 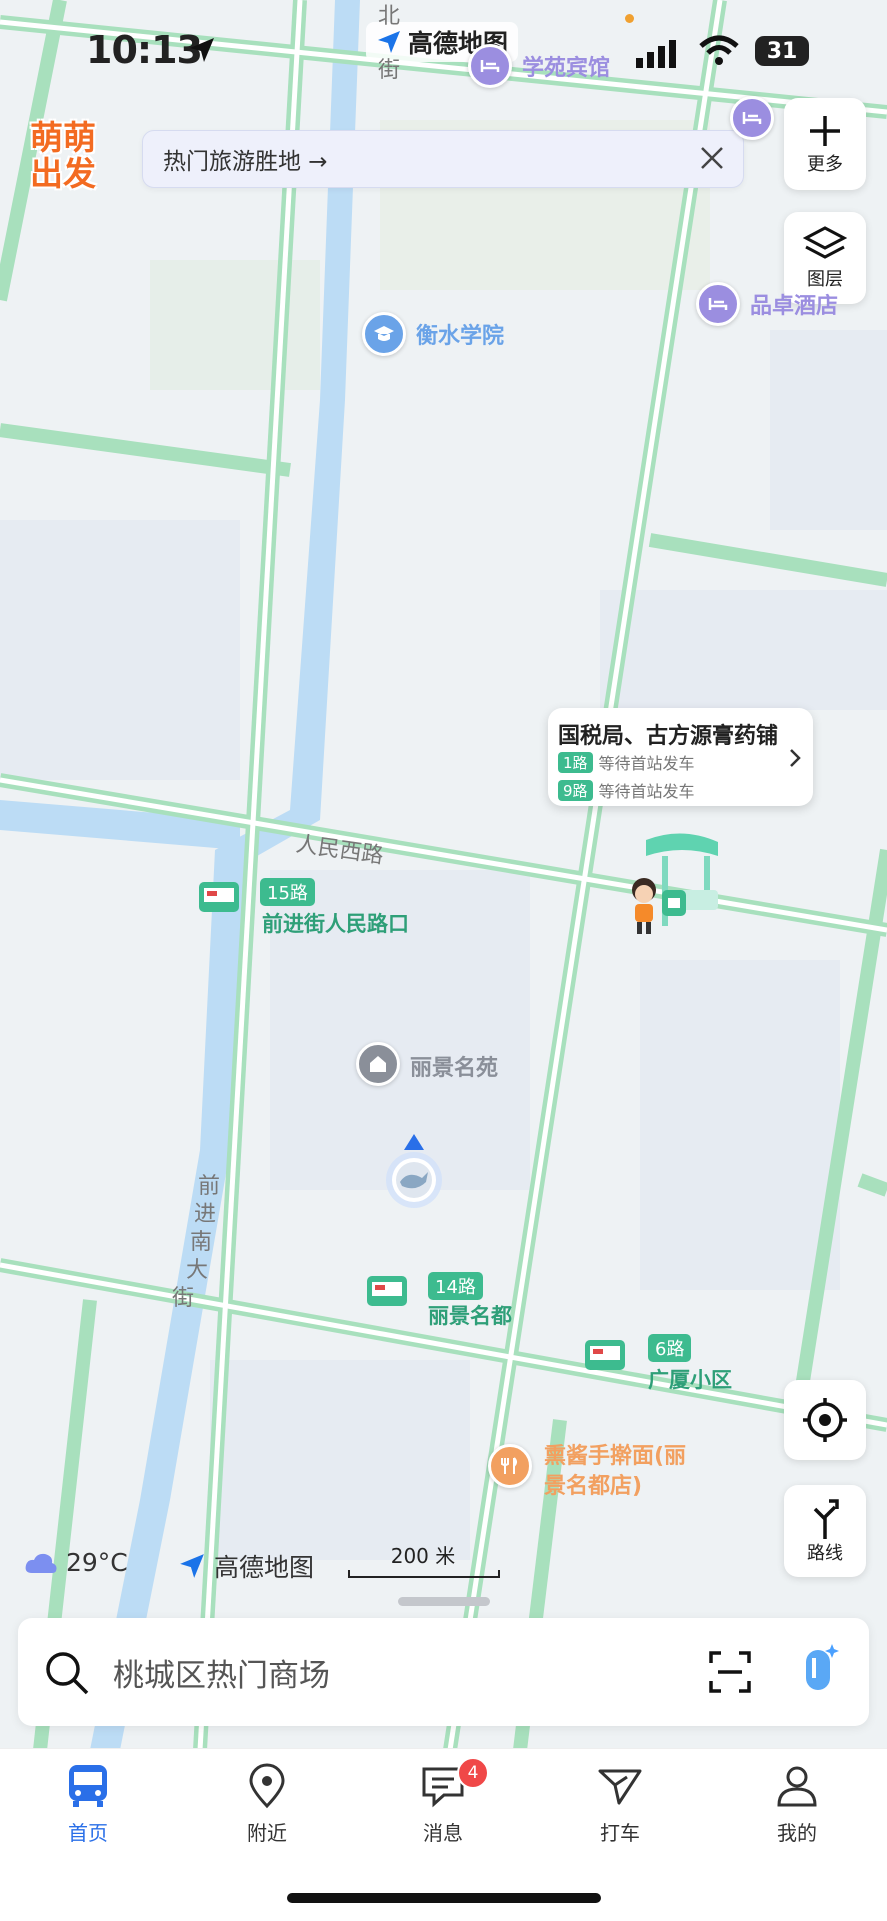 What do you see at coordinates (63, 173) in the screenshot?
I see `logo-line-2: 出发` at bounding box center [63, 173].